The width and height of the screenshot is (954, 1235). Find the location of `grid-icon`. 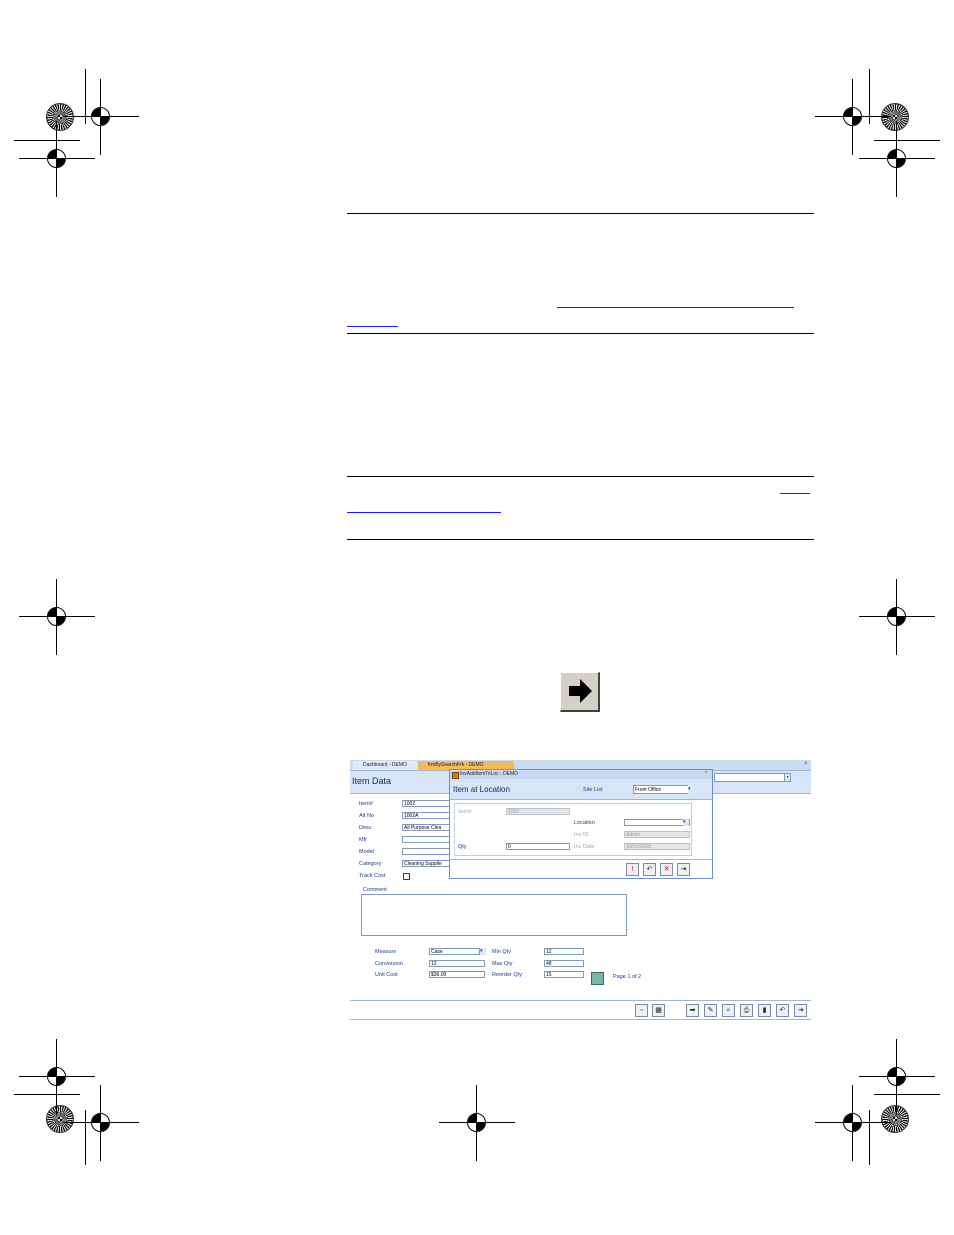

grid-icon is located at coordinates (597, 978).